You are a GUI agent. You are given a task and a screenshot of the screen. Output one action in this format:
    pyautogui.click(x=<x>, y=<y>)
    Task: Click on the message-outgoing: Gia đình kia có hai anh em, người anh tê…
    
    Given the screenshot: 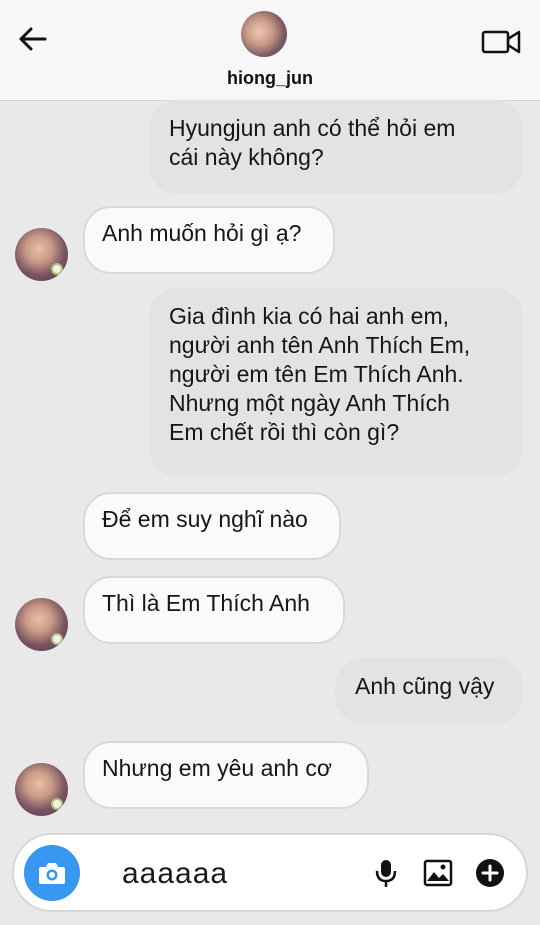 What is the action you would take?
    pyautogui.click(x=336, y=382)
    